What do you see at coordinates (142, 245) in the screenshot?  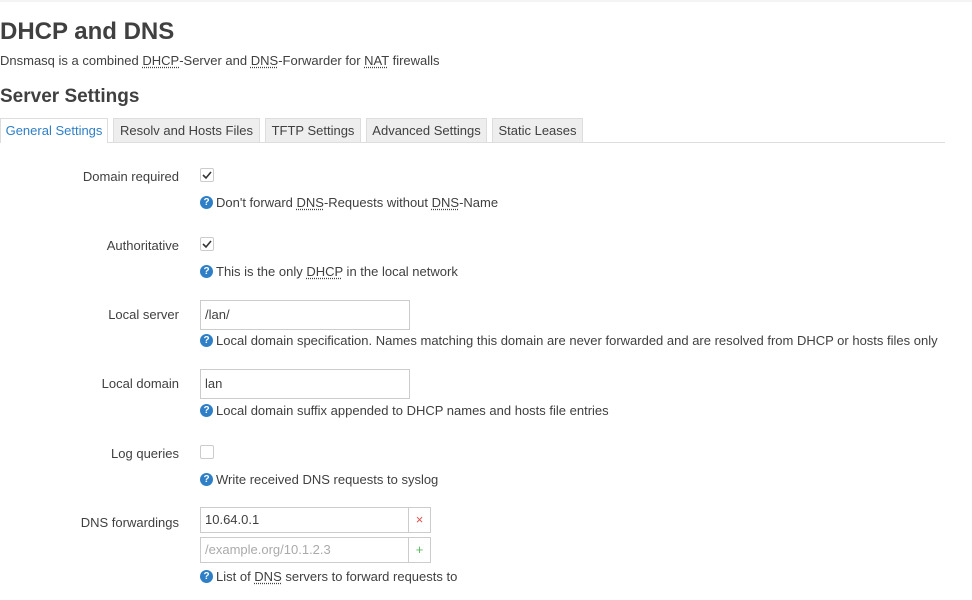 I see `authoritative-label: Authoritative` at bounding box center [142, 245].